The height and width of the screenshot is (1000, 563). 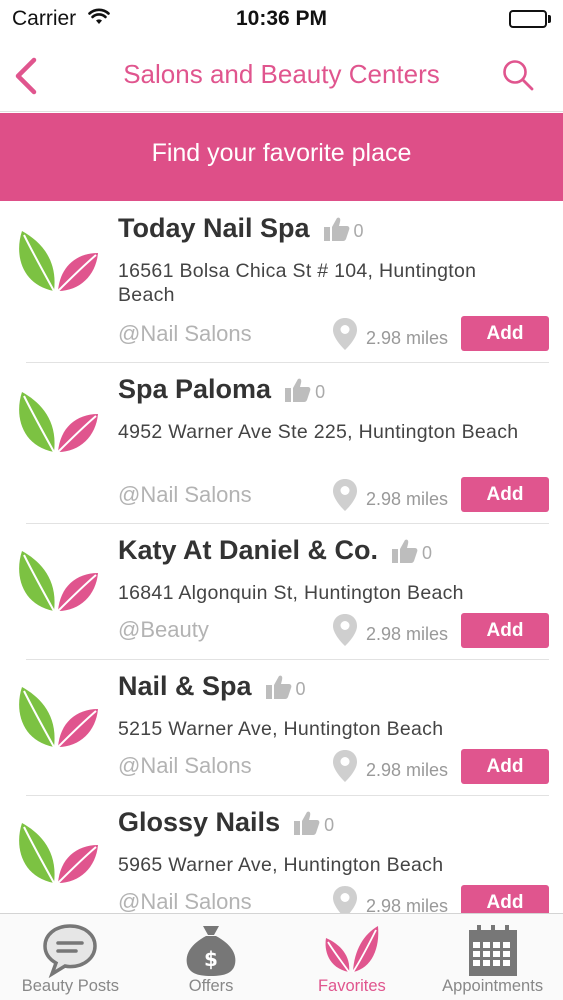 I want to click on place-category: @Beauty, so click(x=163, y=629).